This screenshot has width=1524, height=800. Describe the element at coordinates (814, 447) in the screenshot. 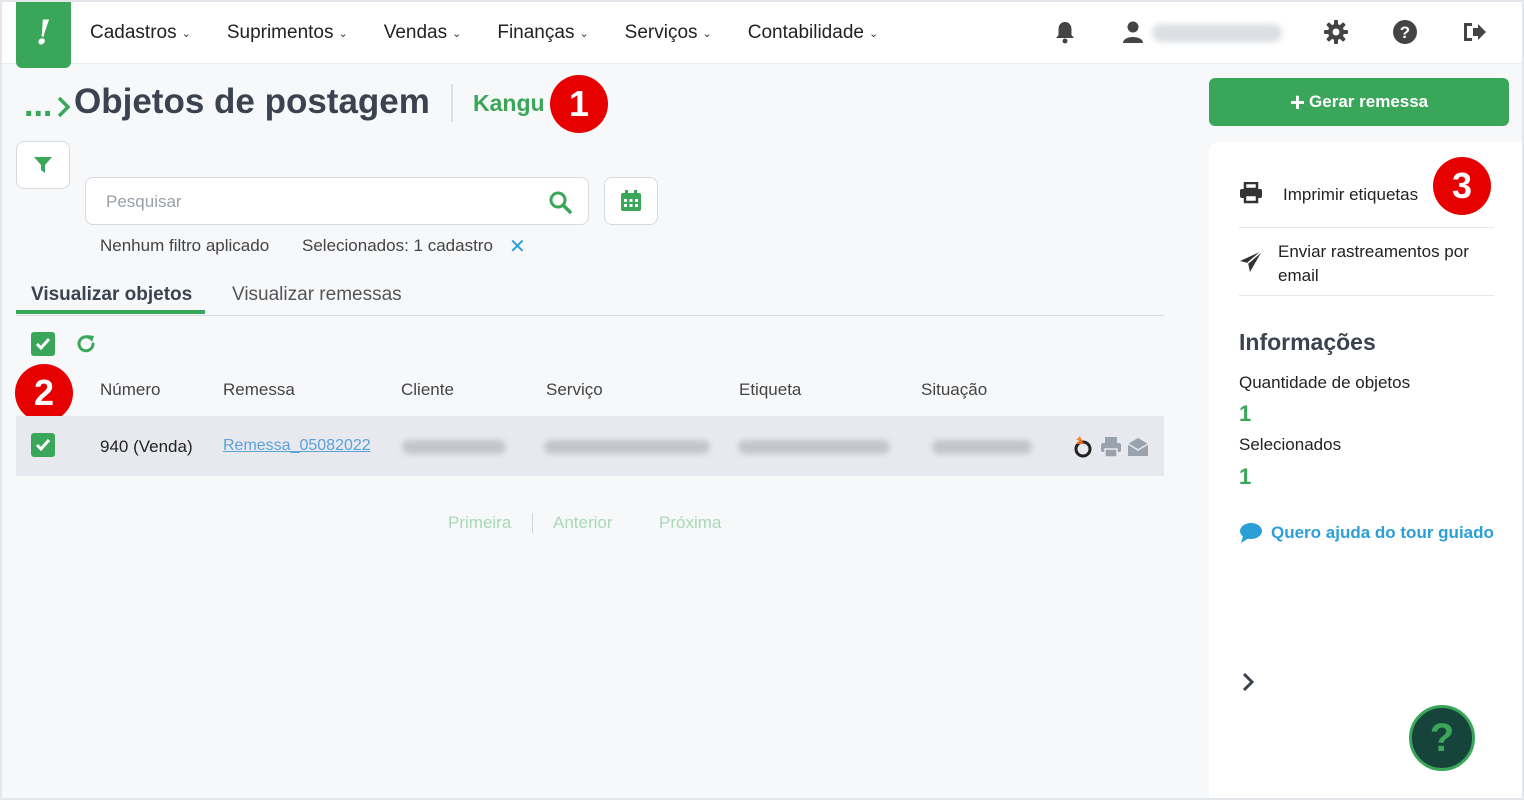

I see `cell-etiqueta-blurred` at that location.